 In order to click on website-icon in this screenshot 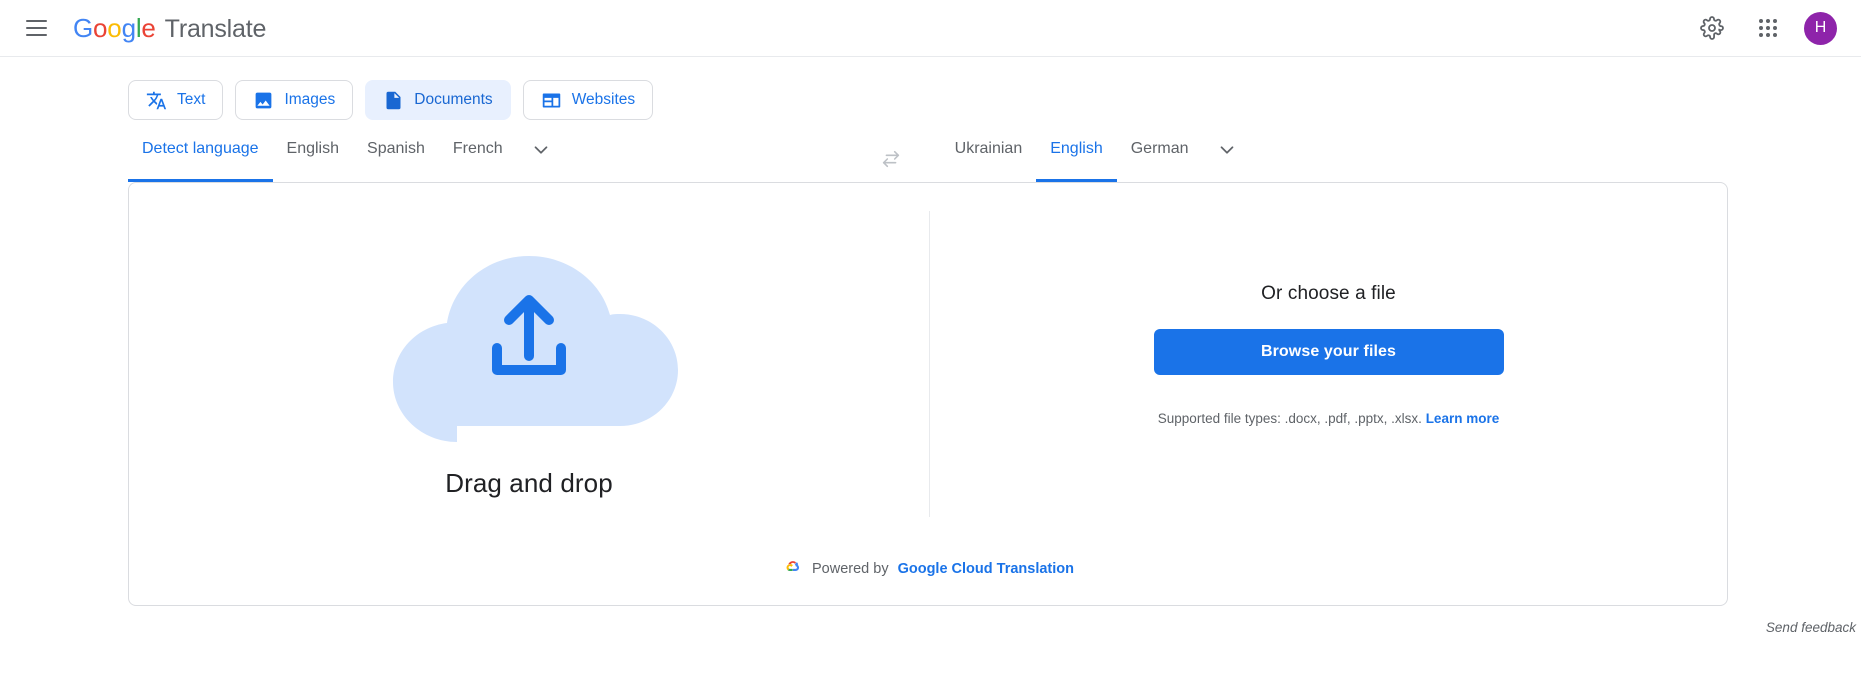, I will do `click(551, 100)`.